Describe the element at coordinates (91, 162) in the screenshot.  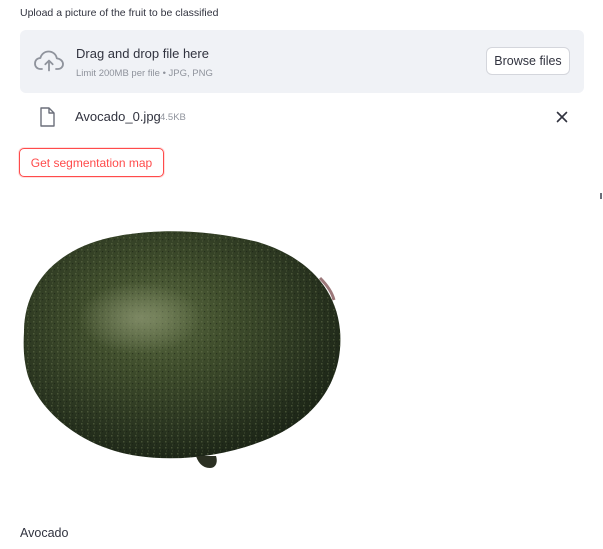
I see `get-segmentation-map-button: Get segmentation map` at that location.